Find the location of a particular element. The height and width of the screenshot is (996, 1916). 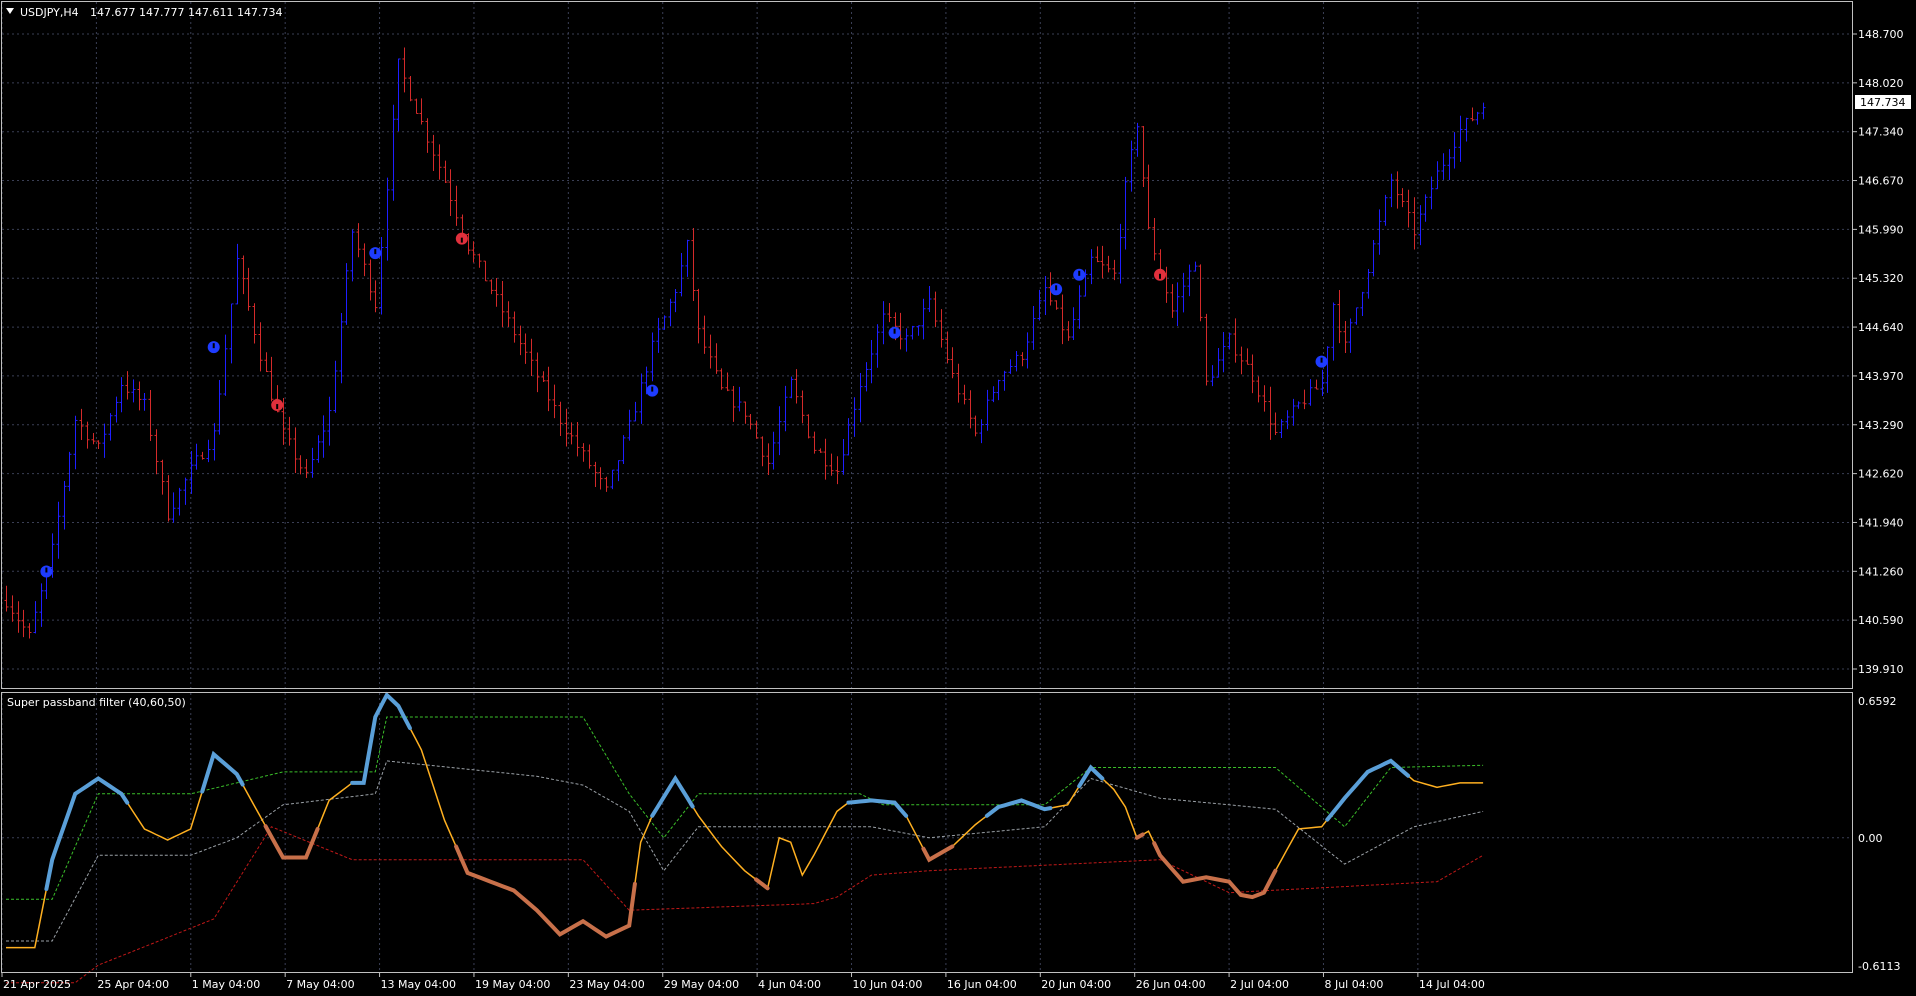

indicator-title: Super passband filter (40,60,50) is located at coordinates (96, 702).